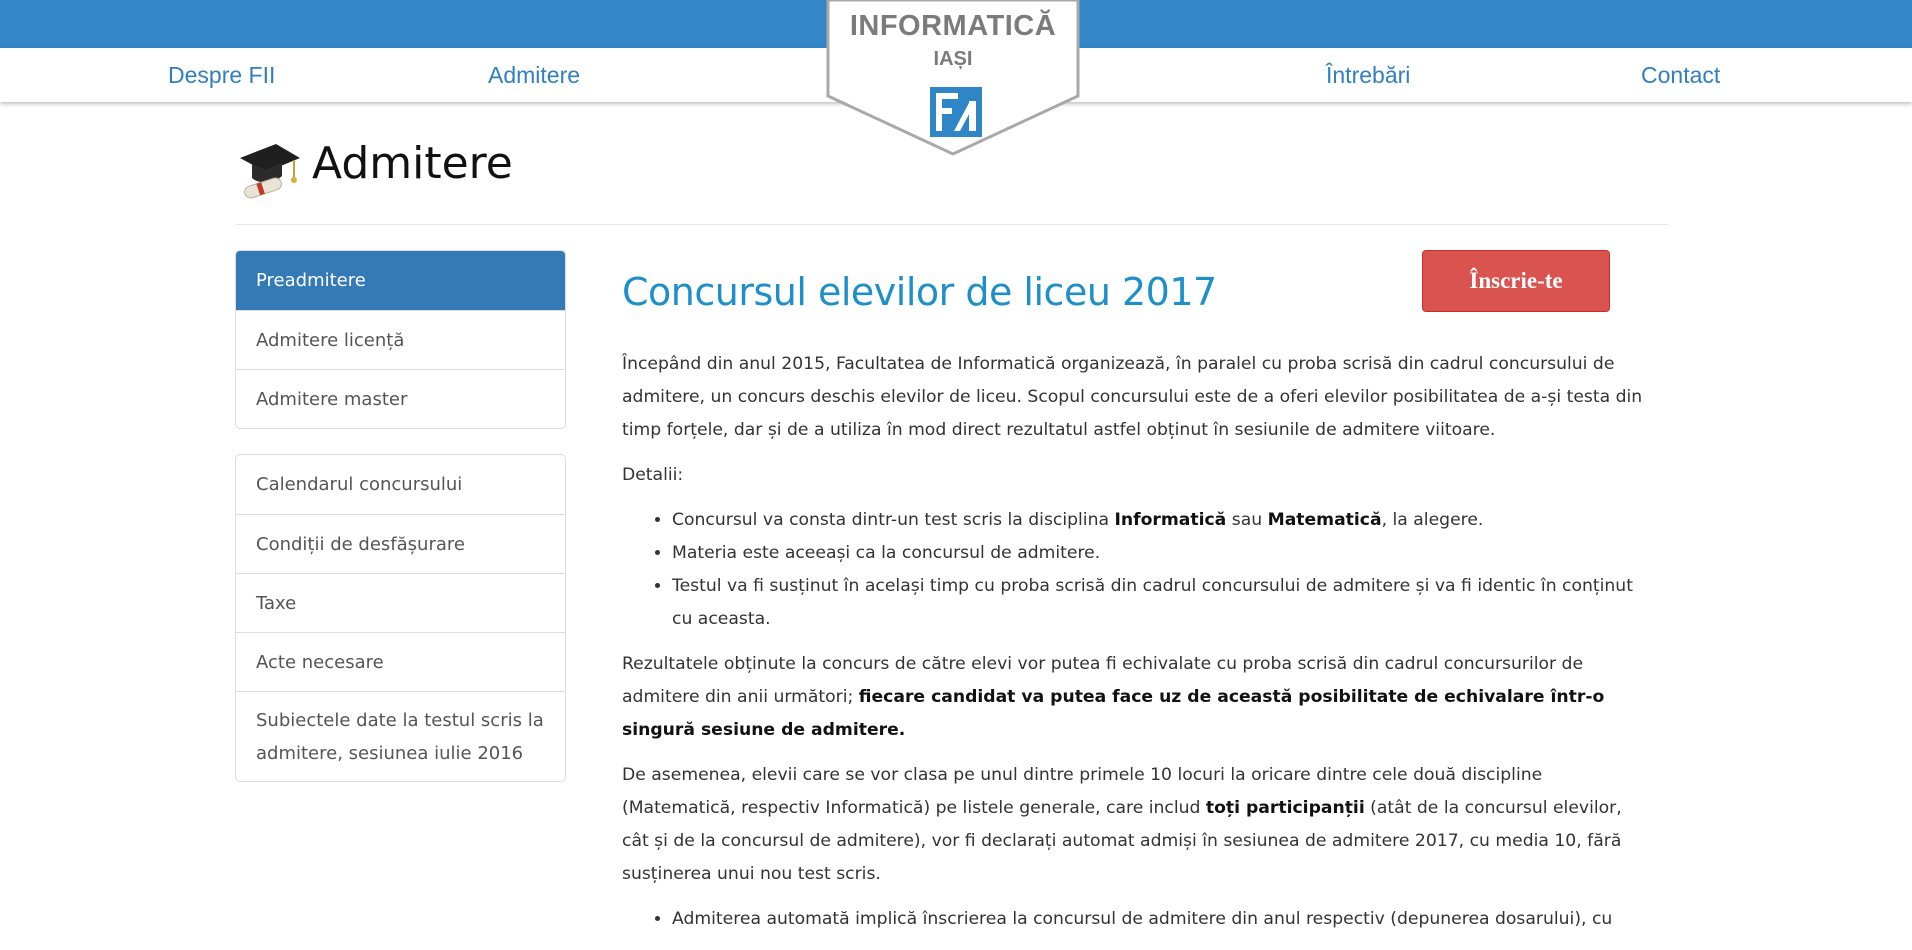 Image resolution: width=1912 pixels, height=950 pixels. I want to click on nav-link-contact: Contact, so click(1680, 75).